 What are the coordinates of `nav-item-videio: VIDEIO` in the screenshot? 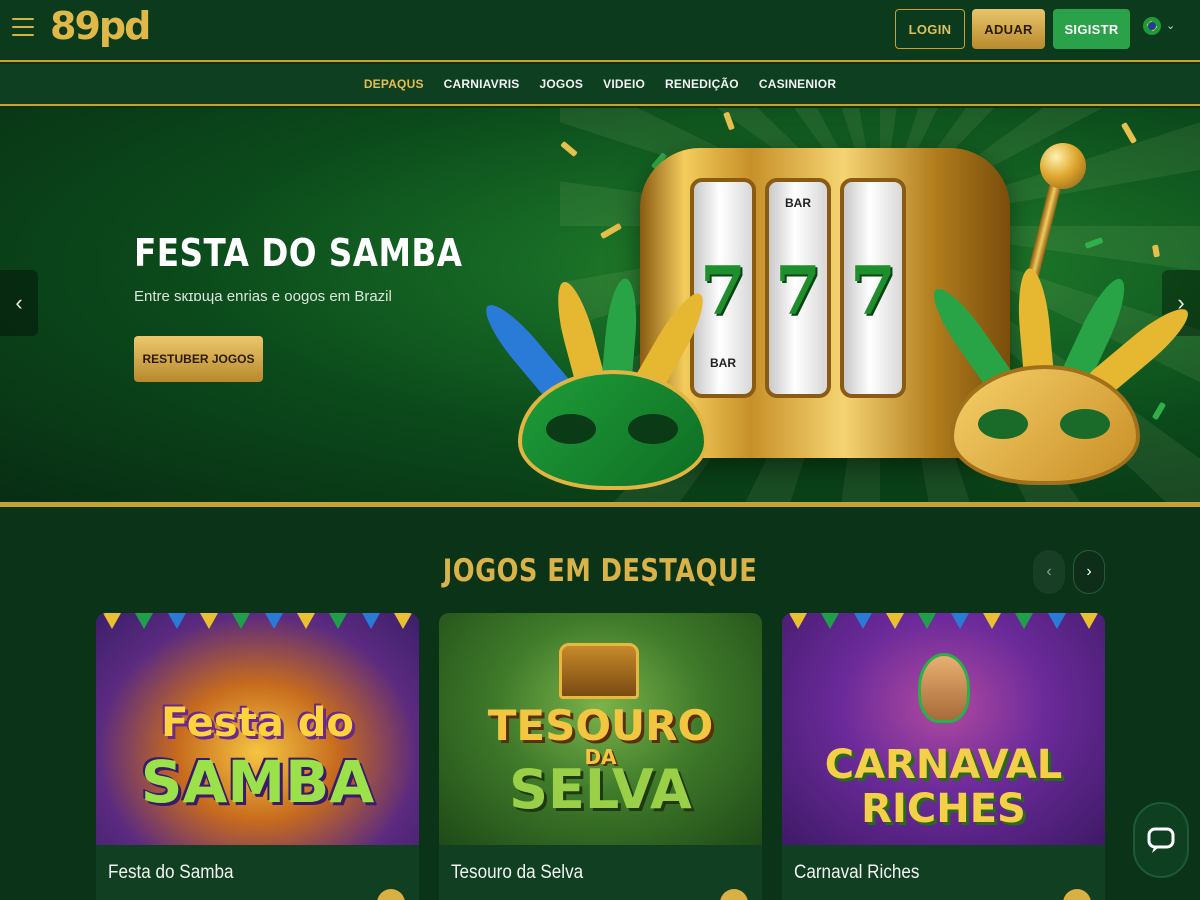 It's located at (624, 84).